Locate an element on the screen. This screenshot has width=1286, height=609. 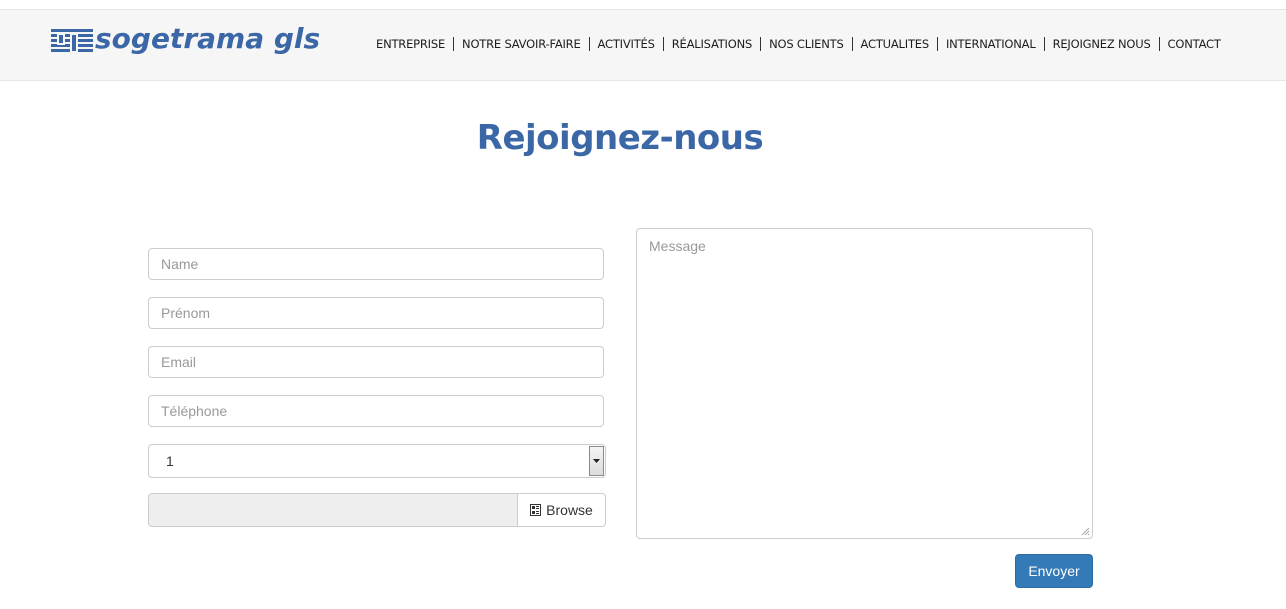
select-value: 1 is located at coordinates (170, 461).